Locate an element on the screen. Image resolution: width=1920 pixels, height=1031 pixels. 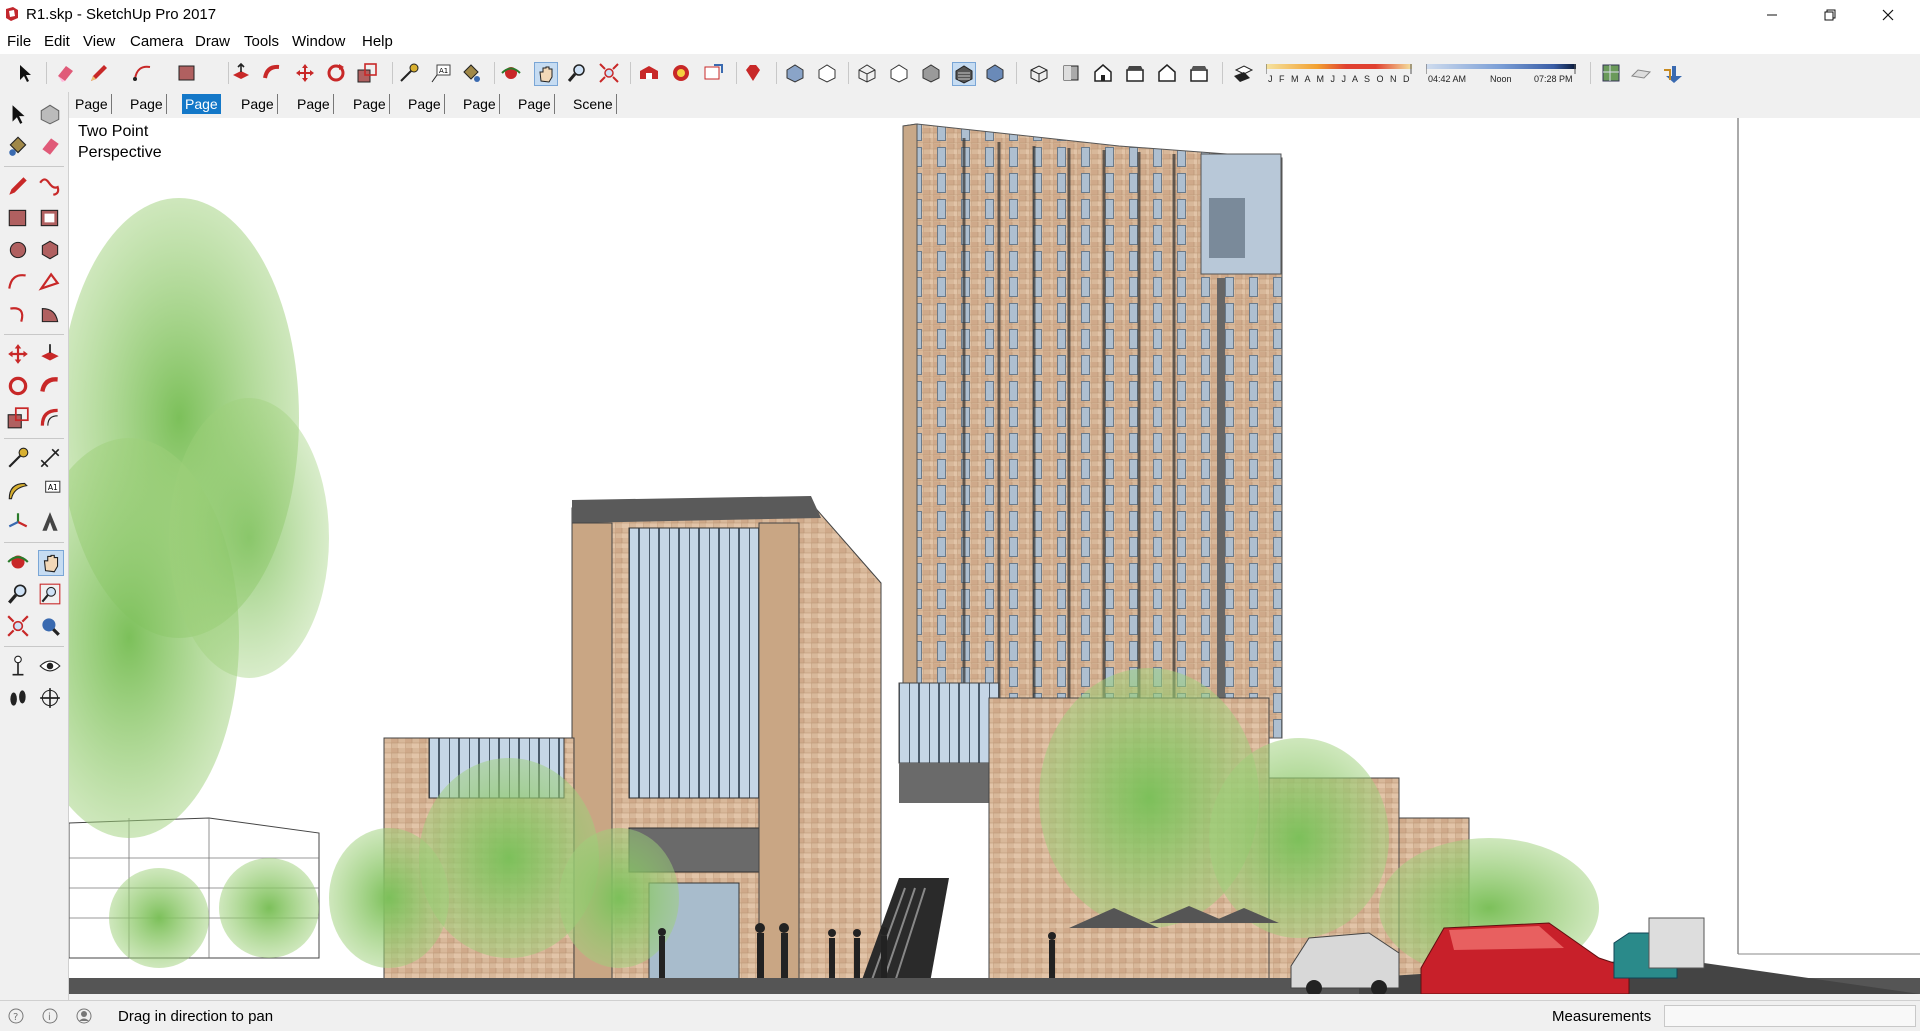
front-view-icon is located at coordinates (1103, 73).